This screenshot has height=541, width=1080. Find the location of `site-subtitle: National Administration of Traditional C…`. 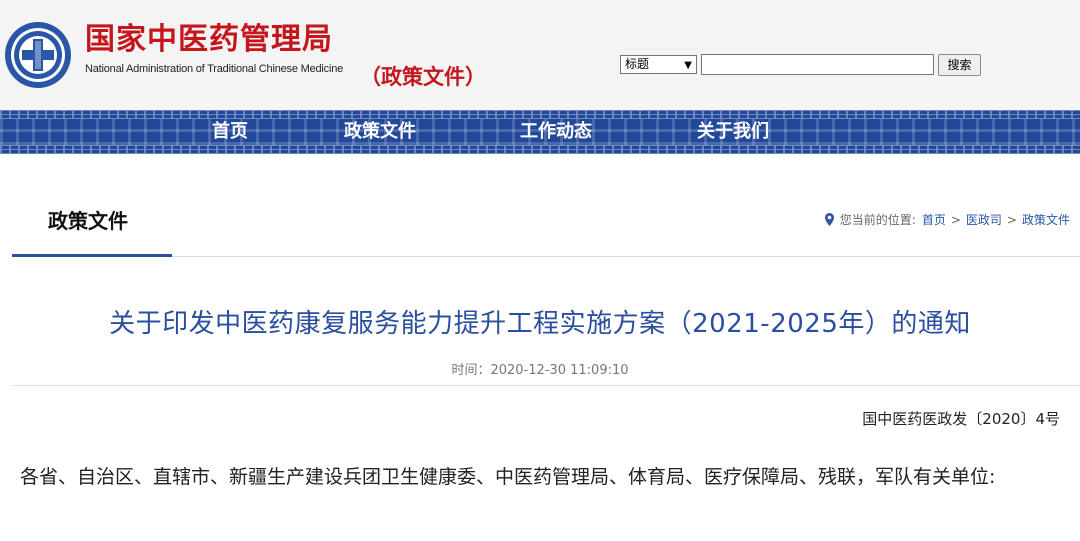

site-subtitle: National Administration of Traditional C… is located at coordinates (214, 69).